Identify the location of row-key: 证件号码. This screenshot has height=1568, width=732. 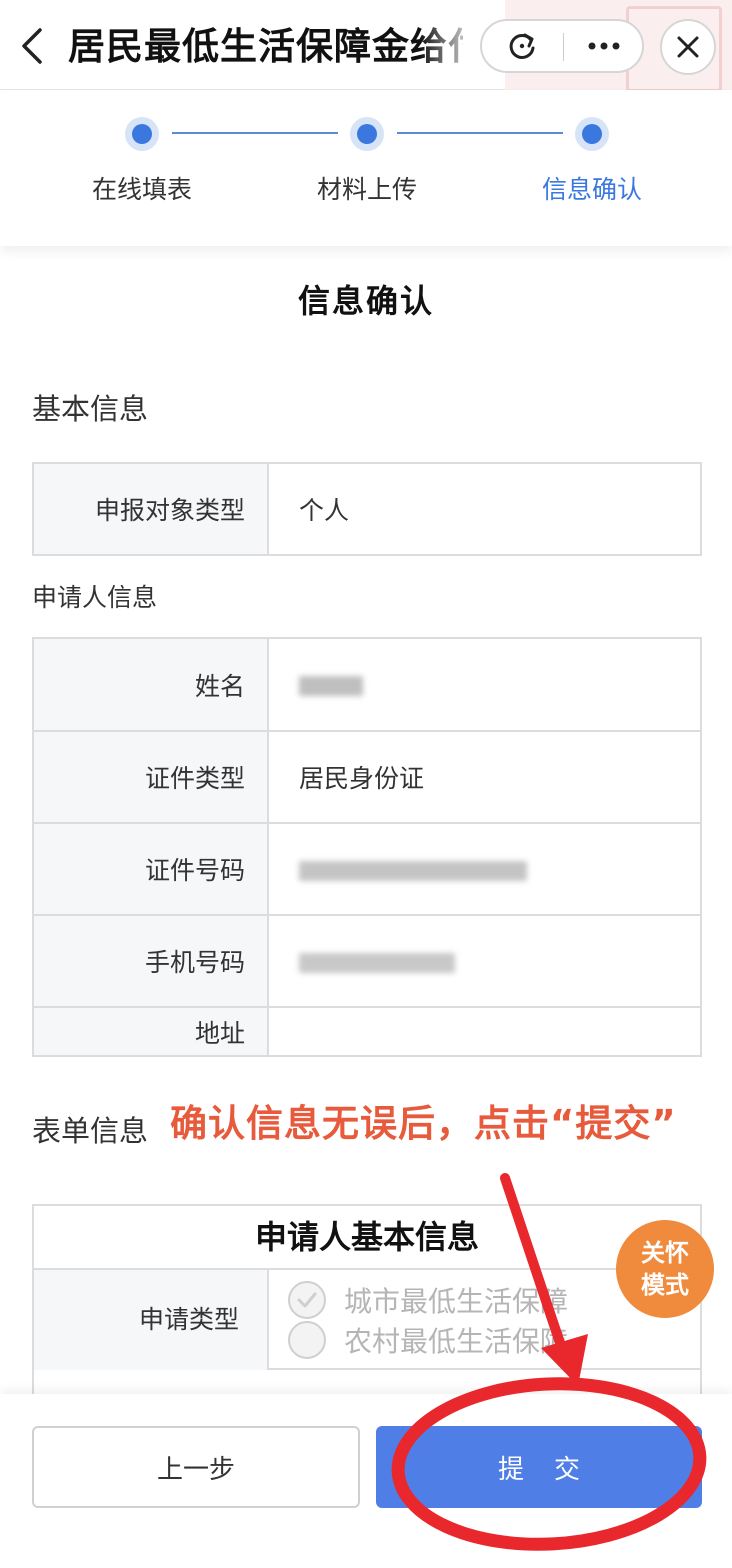
(150, 869).